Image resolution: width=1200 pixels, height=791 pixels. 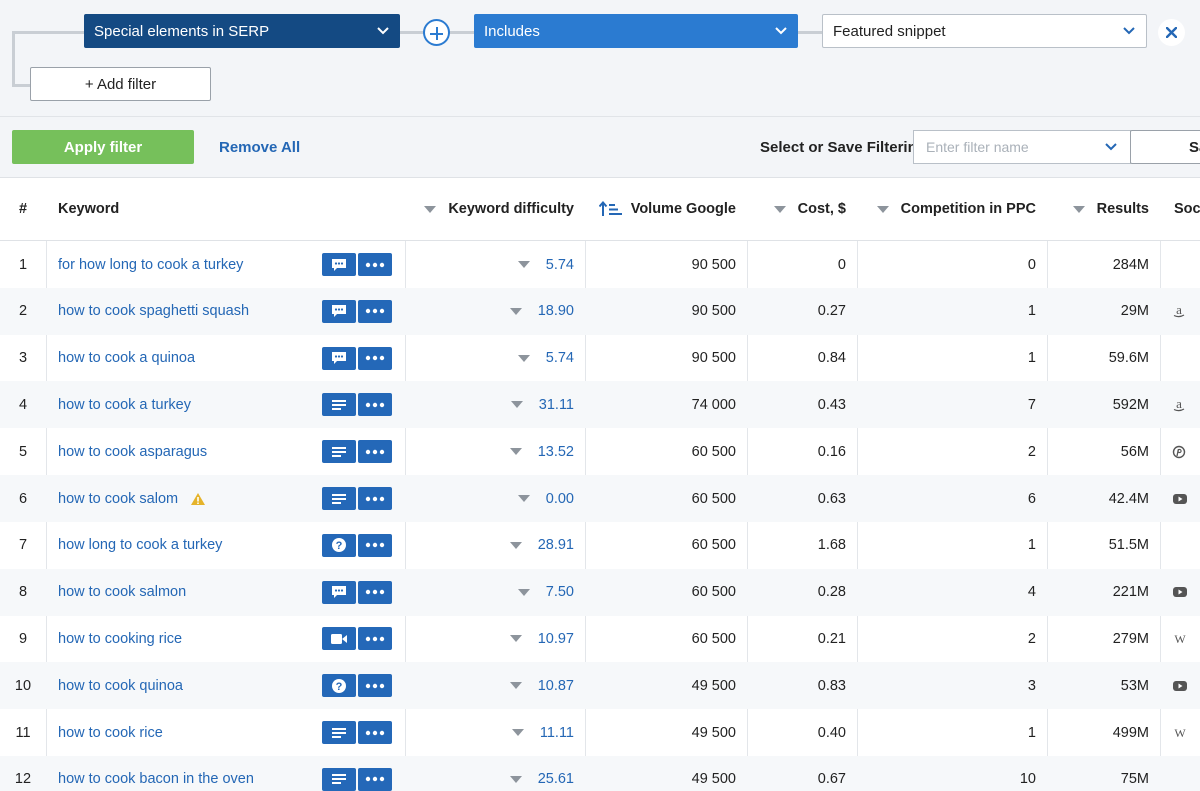 I want to click on difficulty-value: 13.52, so click(x=556, y=452).